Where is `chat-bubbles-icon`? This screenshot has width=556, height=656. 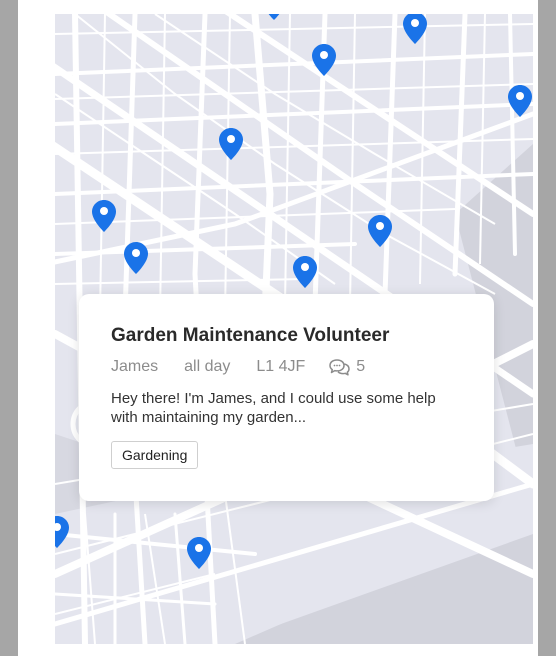 chat-bubbles-icon is located at coordinates (340, 367).